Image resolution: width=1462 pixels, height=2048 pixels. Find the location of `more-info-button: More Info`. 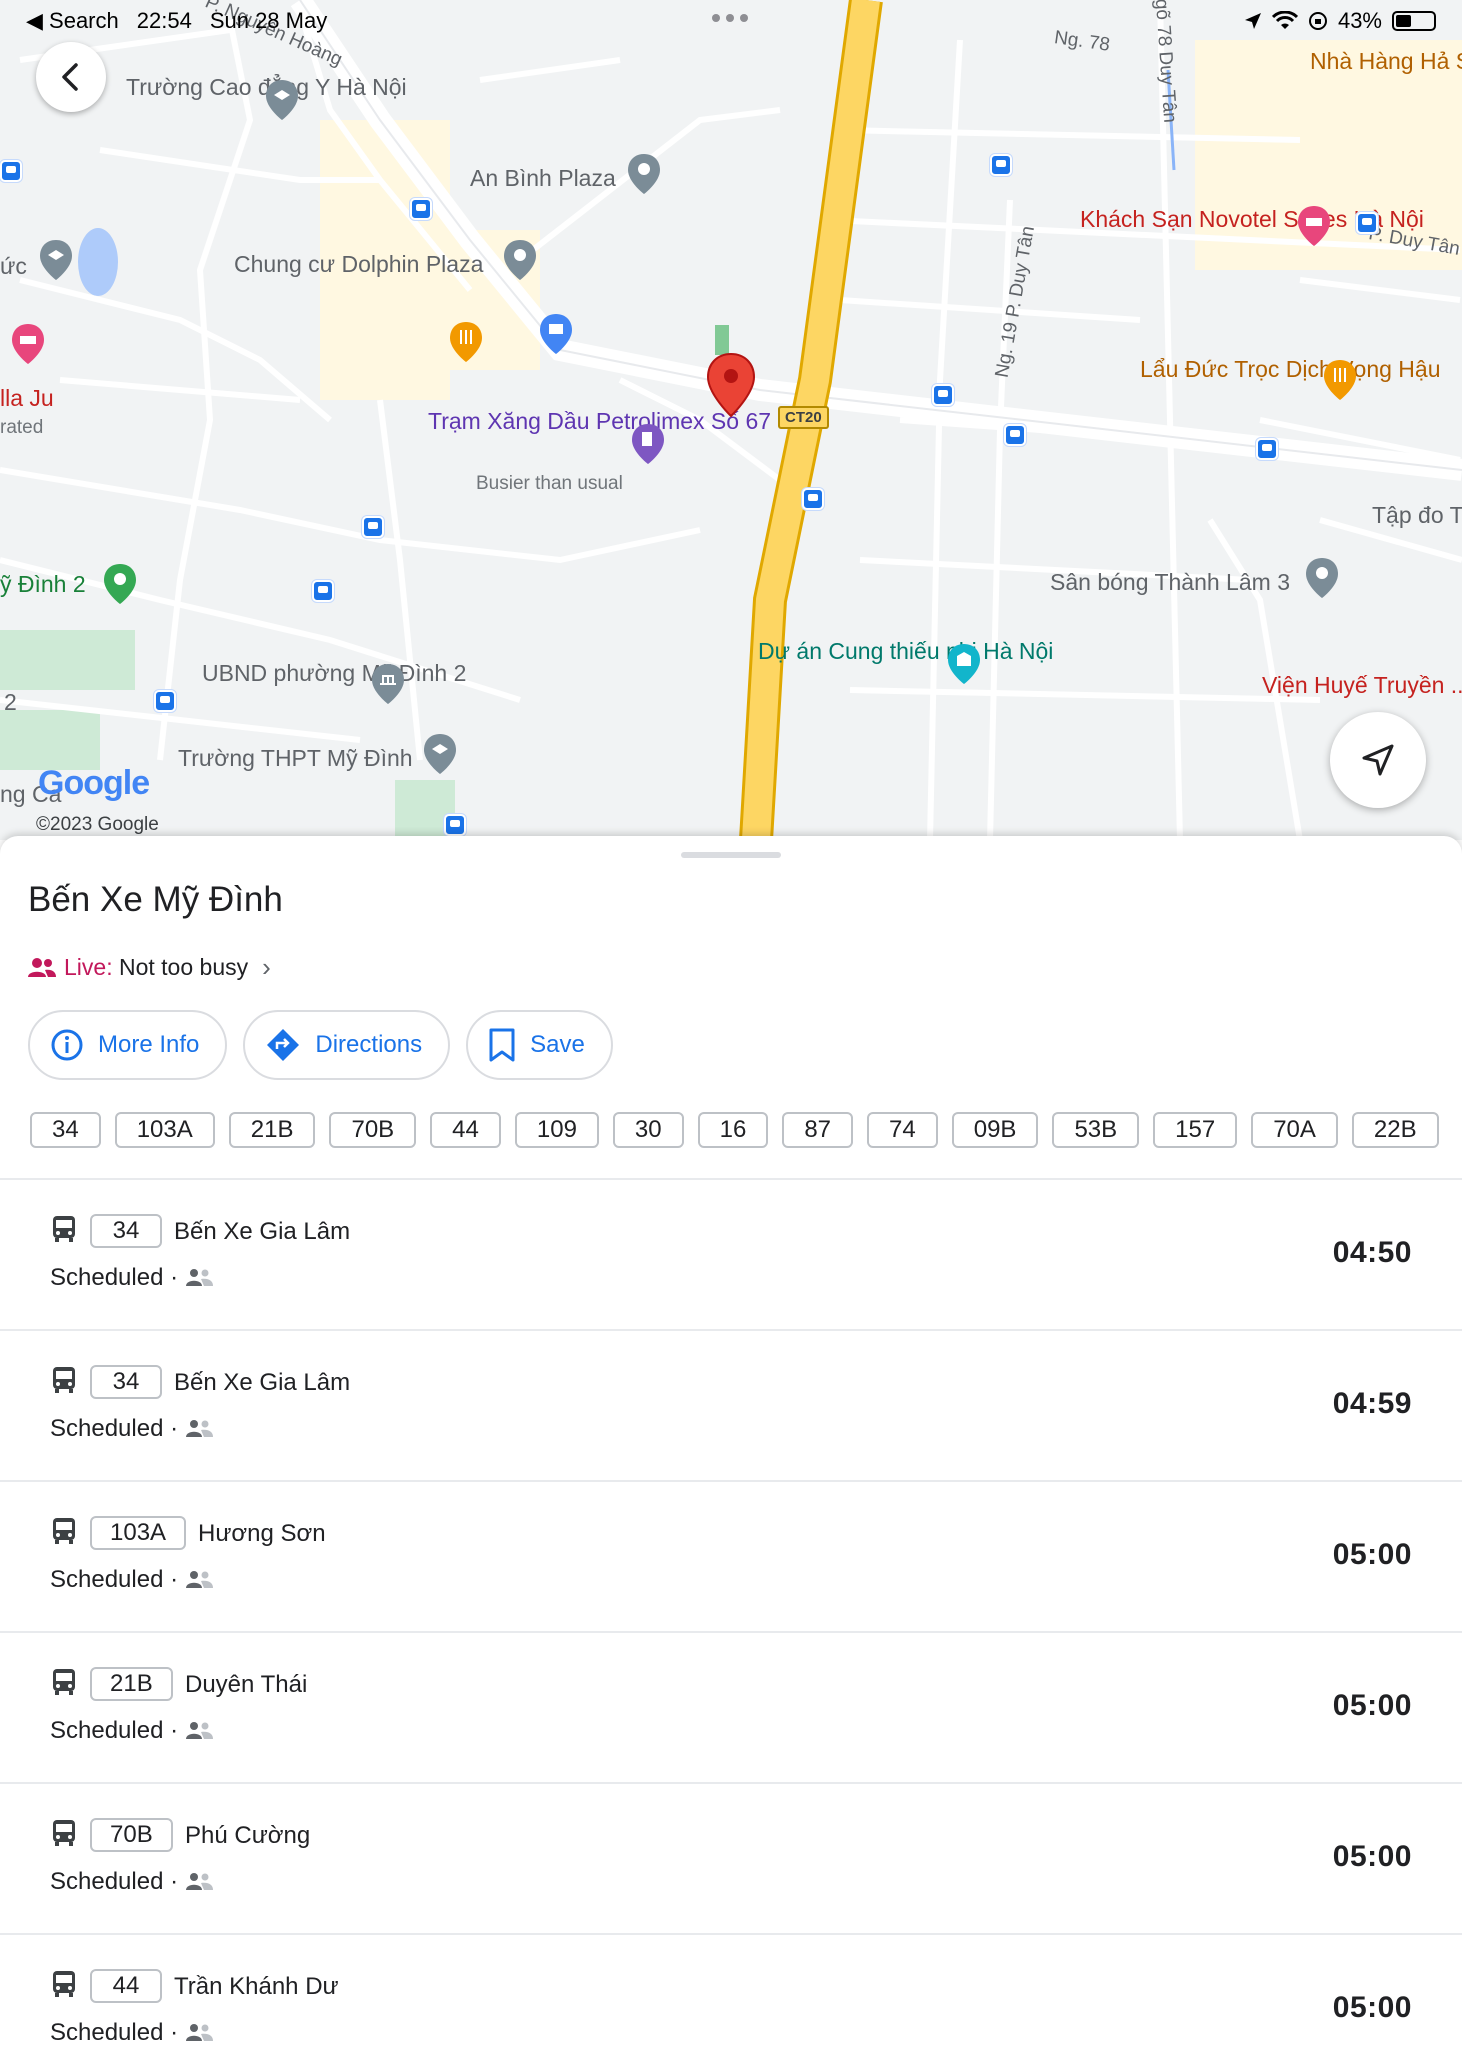

more-info-button: More Info is located at coordinates (128, 1045).